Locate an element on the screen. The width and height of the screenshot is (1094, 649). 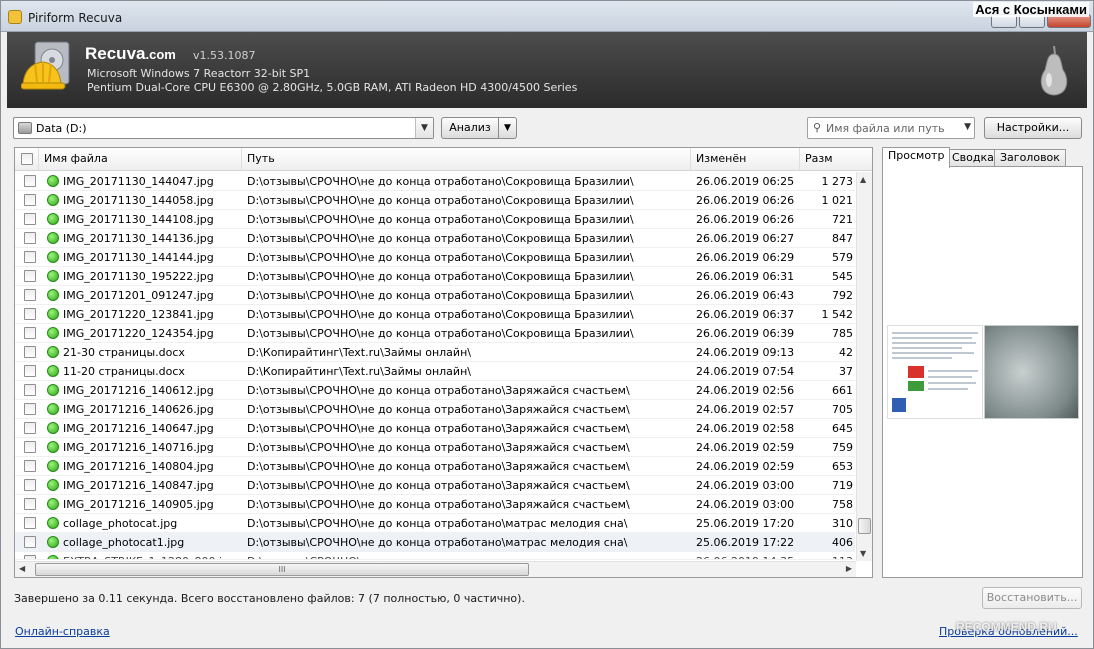
scroll-down-icon: ▼ is located at coordinates (863, 553).